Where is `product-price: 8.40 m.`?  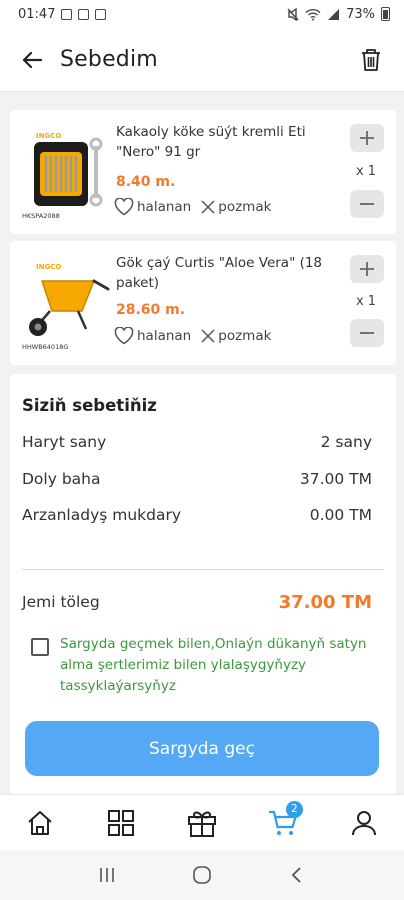 product-price: 8.40 m. is located at coordinates (146, 182).